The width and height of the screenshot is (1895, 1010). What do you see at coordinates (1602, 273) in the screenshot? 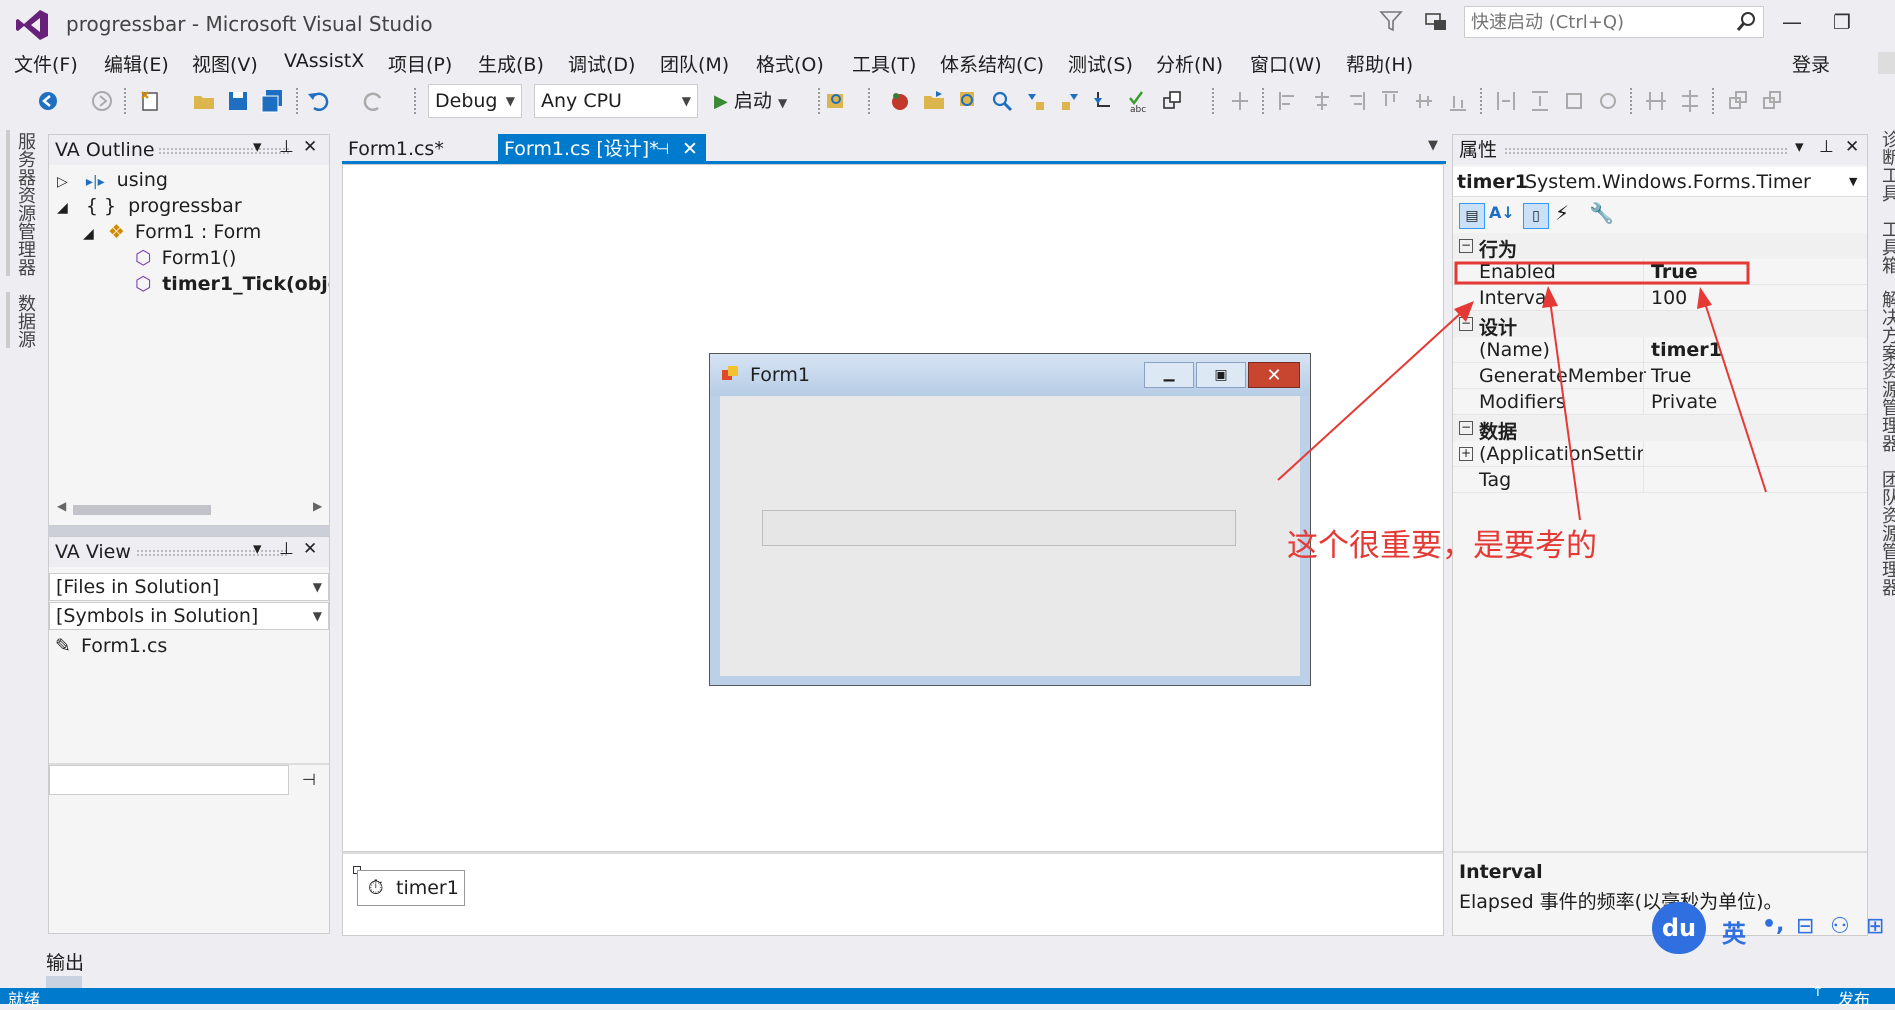
I see `annotation-highlight-box` at bounding box center [1602, 273].